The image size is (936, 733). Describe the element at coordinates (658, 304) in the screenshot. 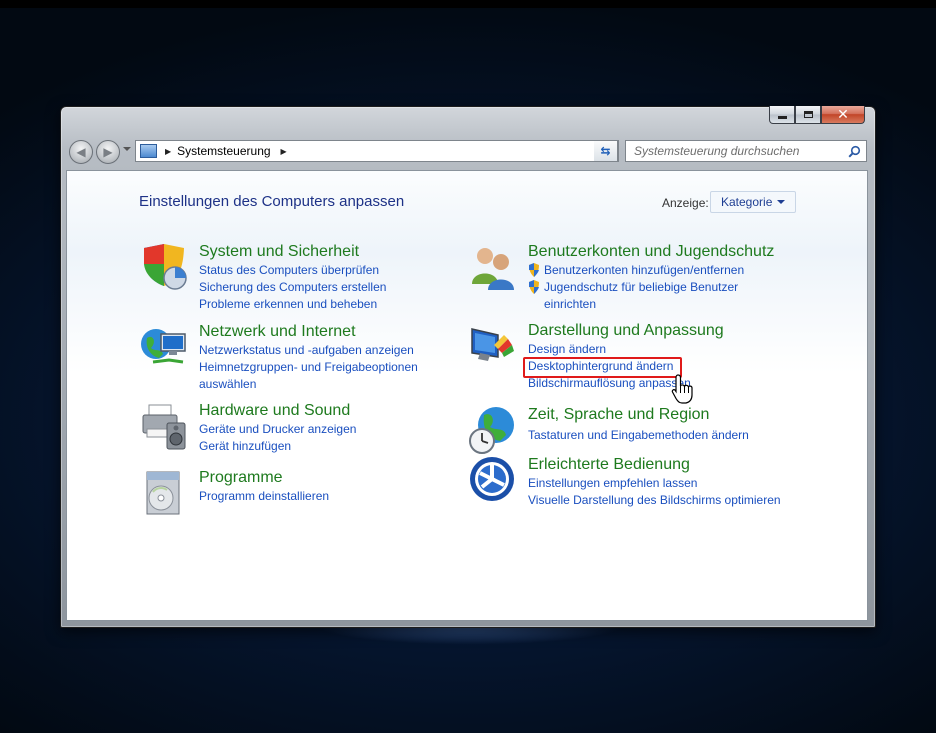

I see `link-jugendschutz-cont: einrichten` at that location.